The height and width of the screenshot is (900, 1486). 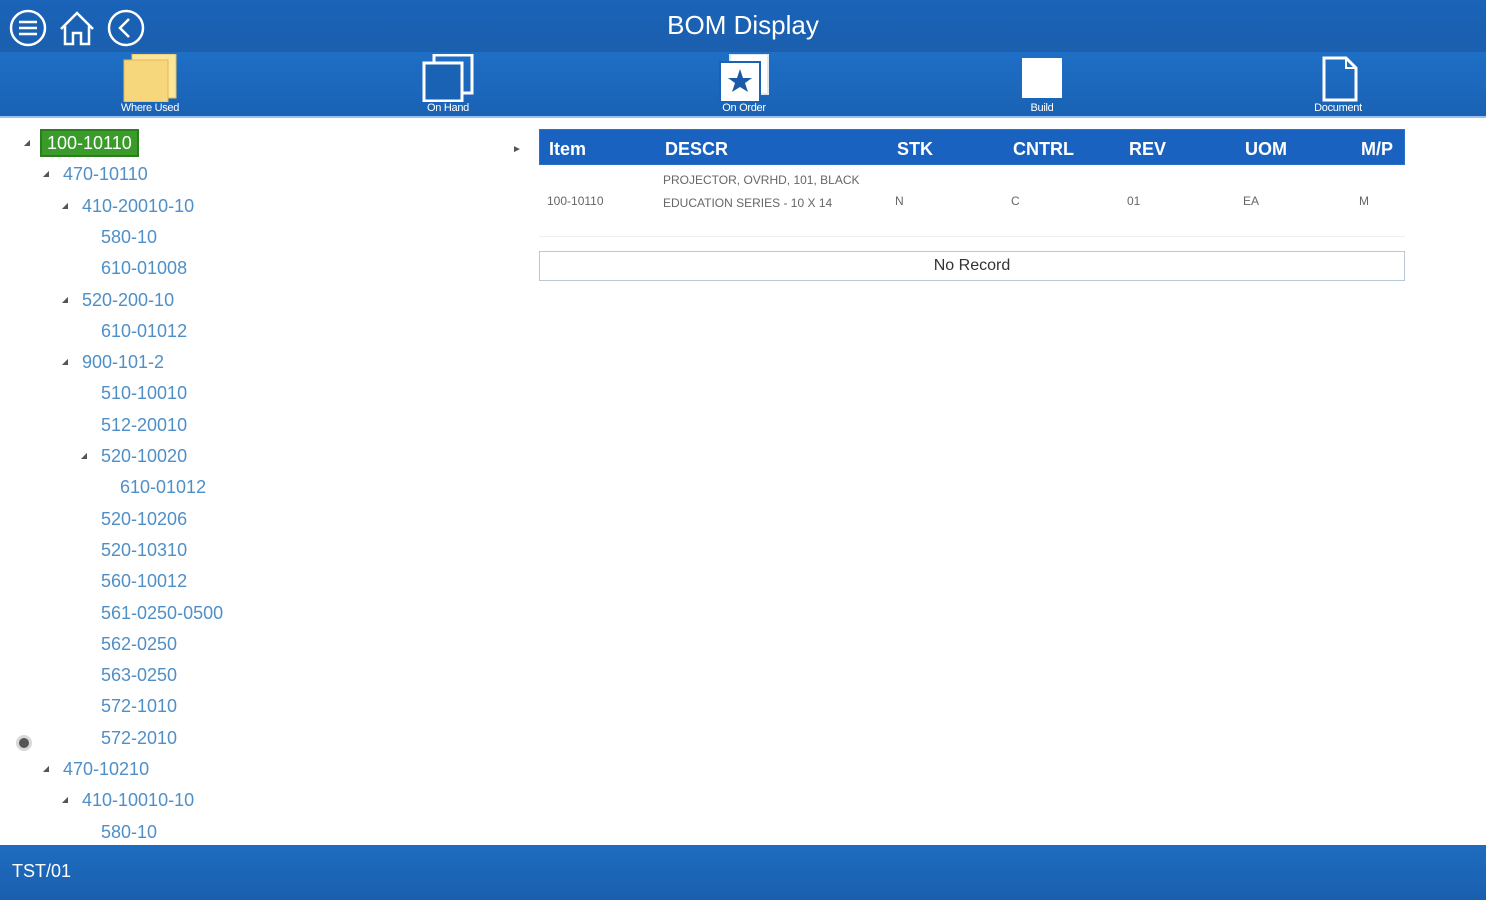 I want to click on tree-node: ◢ 410-10010-10, so click(x=240, y=800).